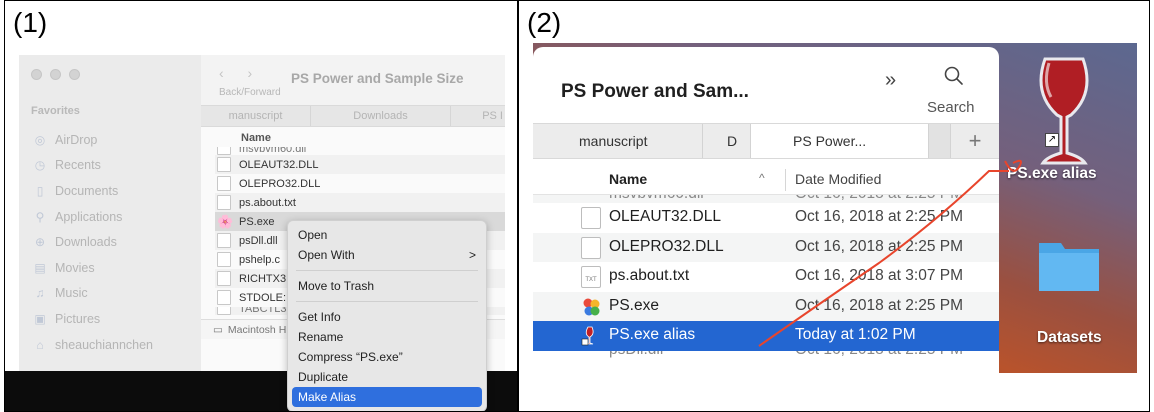 The image size is (1154, 412). I want to click on menu-item-duplicate: Duplicate, so click(387, 377).